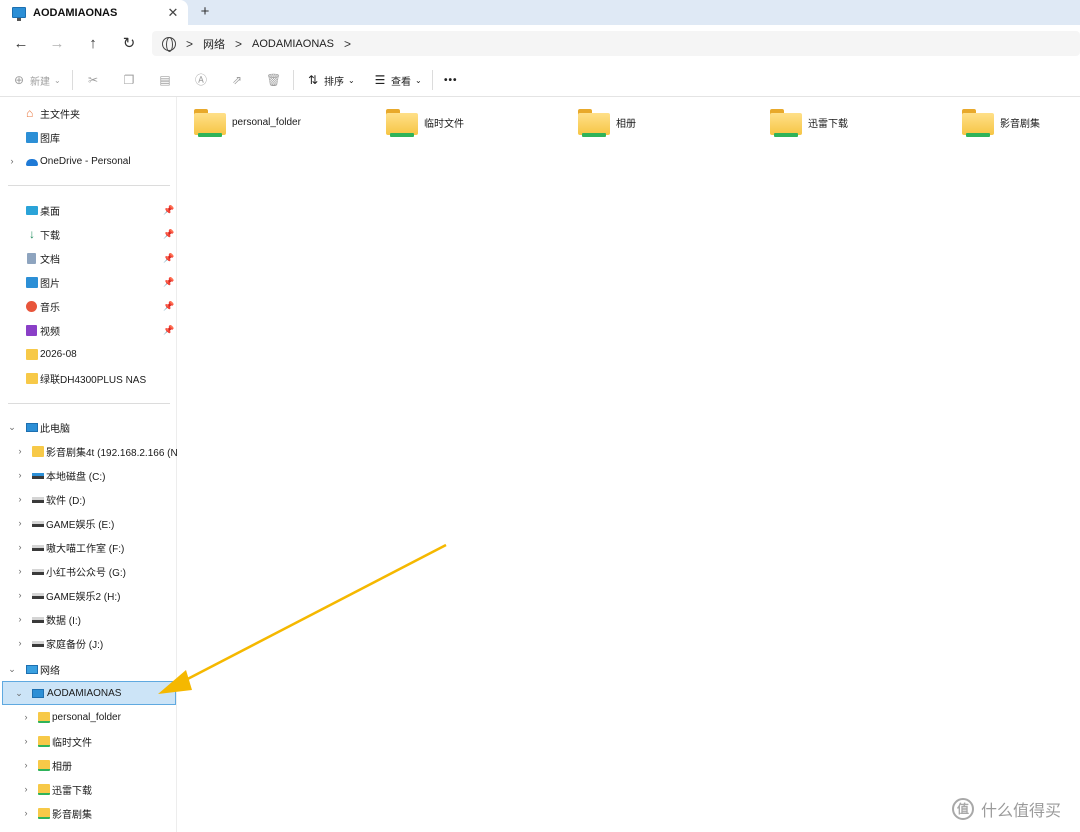 The height and width of the screenshot is (832, 1080). I want to click on sidebar-item-nas-folder: › personal_folder, so click(88, 717).